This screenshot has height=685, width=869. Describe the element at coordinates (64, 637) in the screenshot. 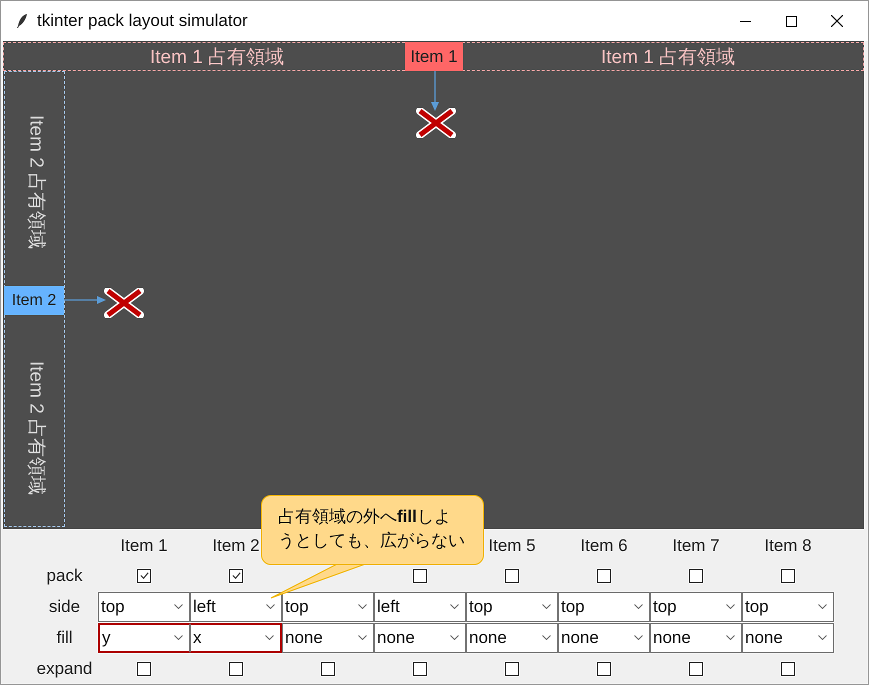

I see `row-label: fill` at that location.